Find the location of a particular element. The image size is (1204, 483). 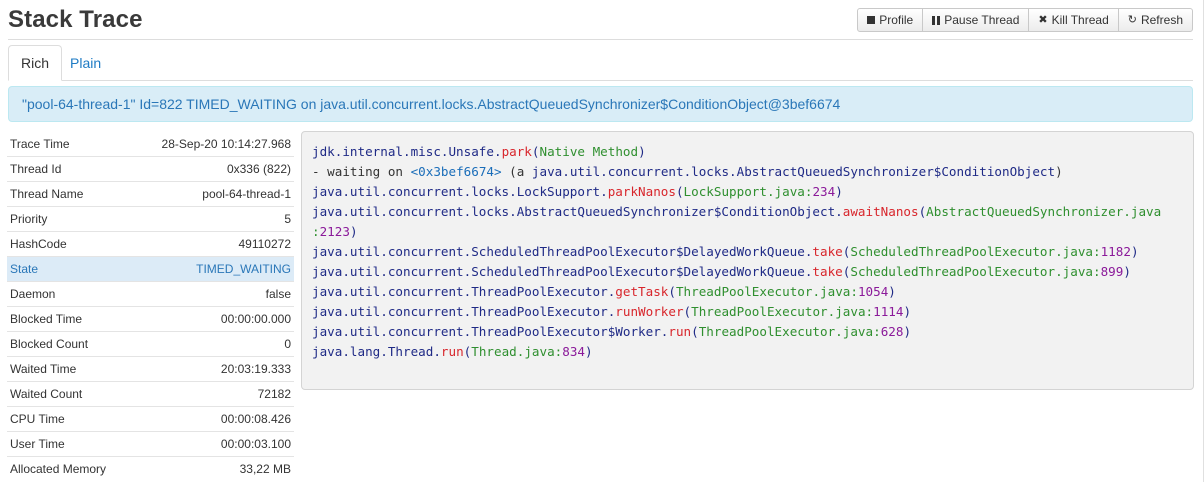

pause-thread-button: Pause Thread is located at coordinates (976, 20).